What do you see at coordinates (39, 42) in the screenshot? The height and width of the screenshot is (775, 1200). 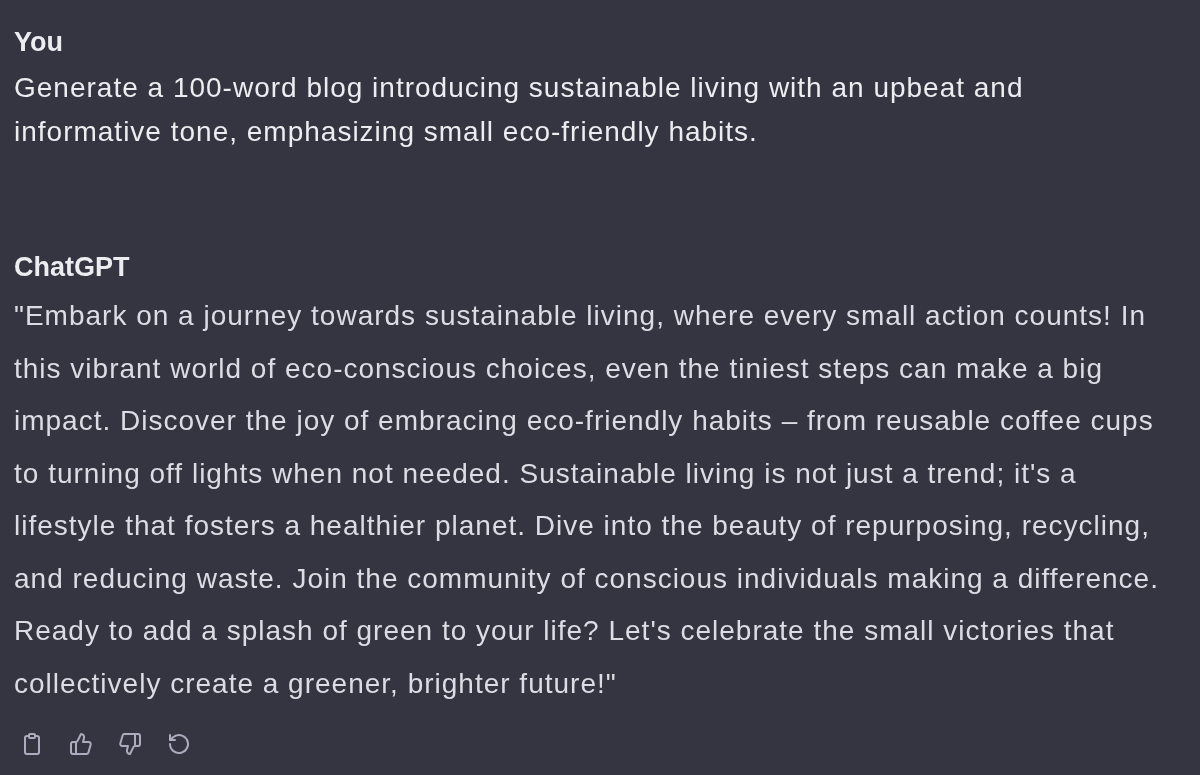 I see `author-name: You` at bounding box center [39, 42].